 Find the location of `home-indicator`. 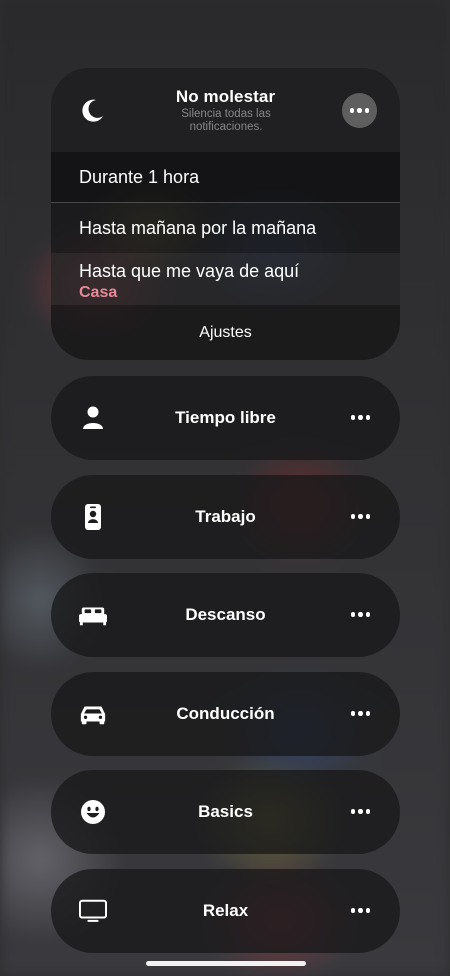

home-indicator is located at coordinates (226, 963).